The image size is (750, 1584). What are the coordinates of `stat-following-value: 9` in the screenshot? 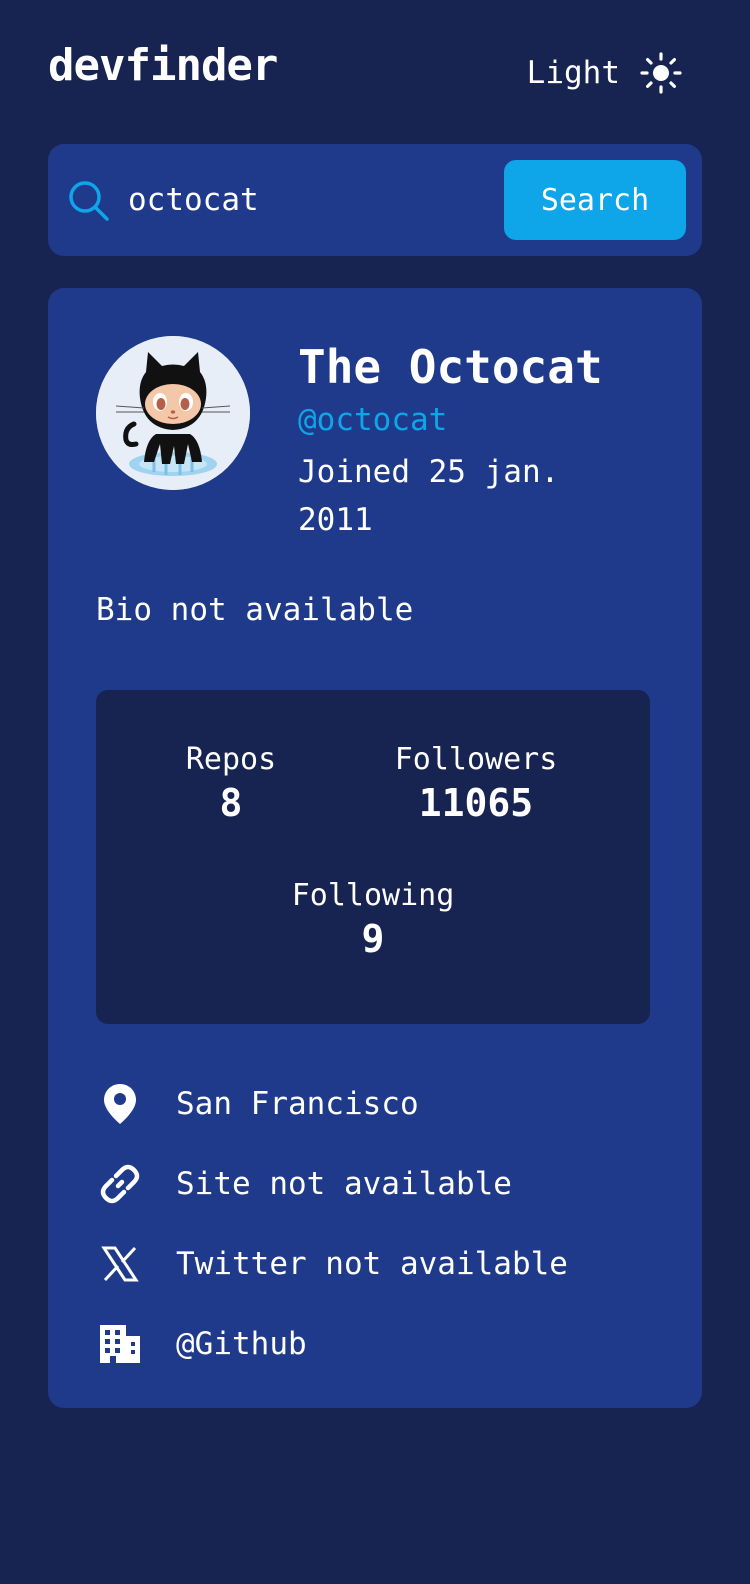 It's located at (373, 939).